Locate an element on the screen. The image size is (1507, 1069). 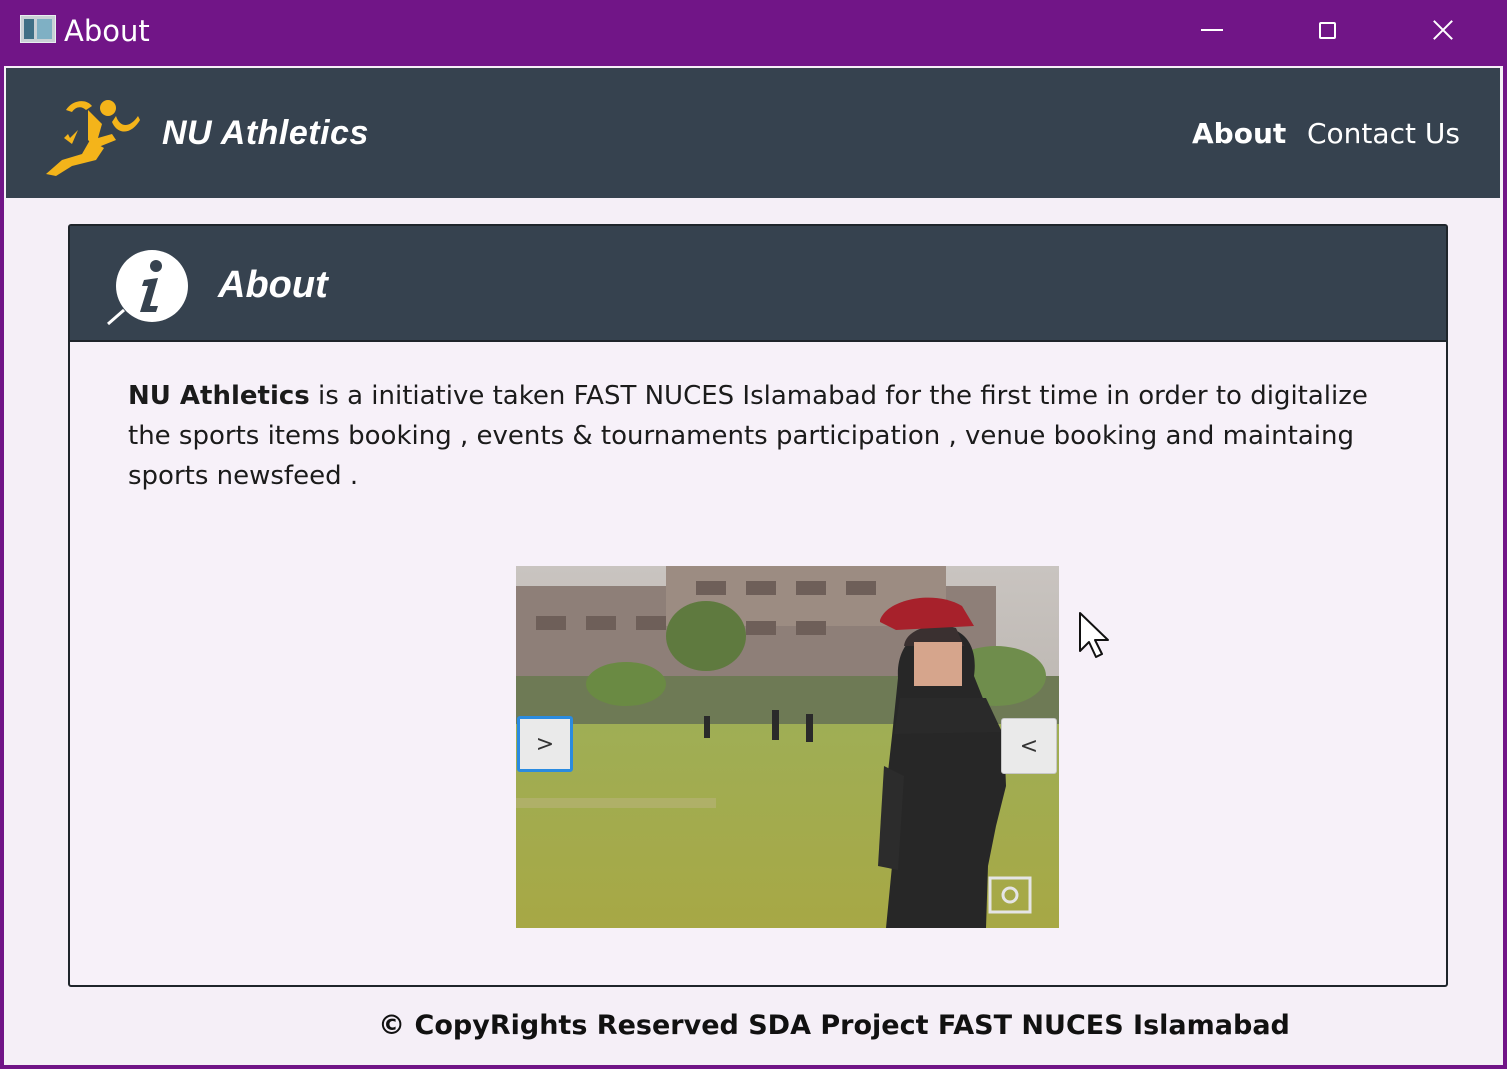
about-panel-header: About is located at coordinates (758, 284).